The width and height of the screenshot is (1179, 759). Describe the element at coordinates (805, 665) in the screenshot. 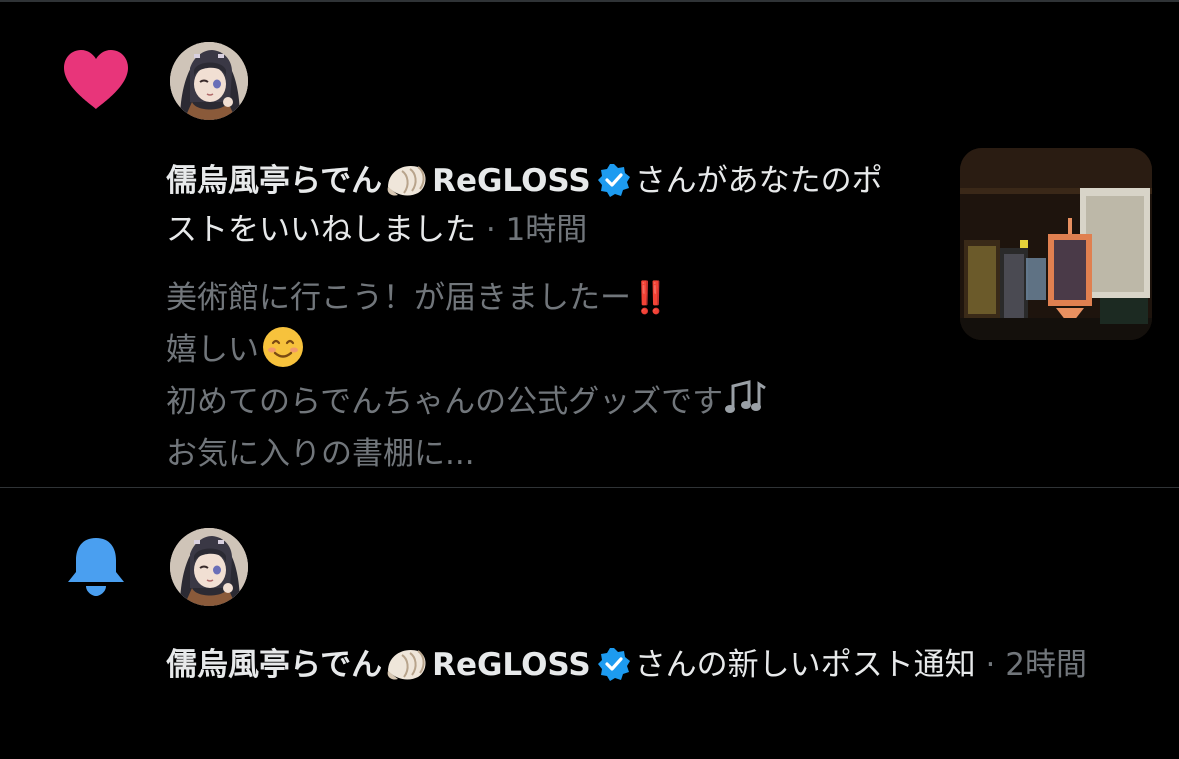

I see `action-text: さんの新しいポスト通知` at that location.